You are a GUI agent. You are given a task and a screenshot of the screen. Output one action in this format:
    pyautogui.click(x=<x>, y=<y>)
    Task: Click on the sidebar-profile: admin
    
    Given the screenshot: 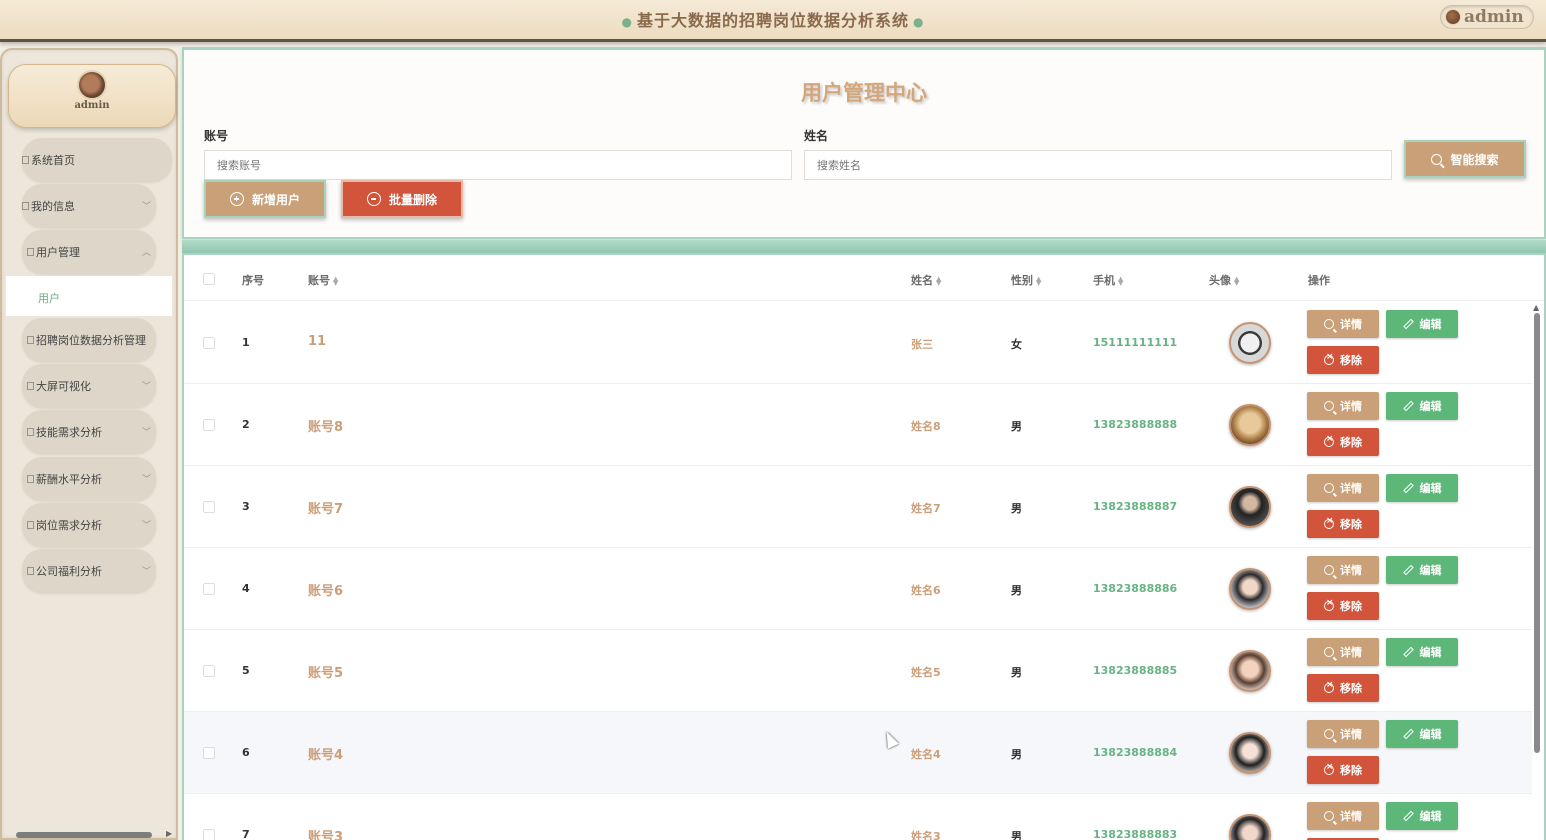 What is the action you would take?
    pyautogui.click(x=92, y=96)
    